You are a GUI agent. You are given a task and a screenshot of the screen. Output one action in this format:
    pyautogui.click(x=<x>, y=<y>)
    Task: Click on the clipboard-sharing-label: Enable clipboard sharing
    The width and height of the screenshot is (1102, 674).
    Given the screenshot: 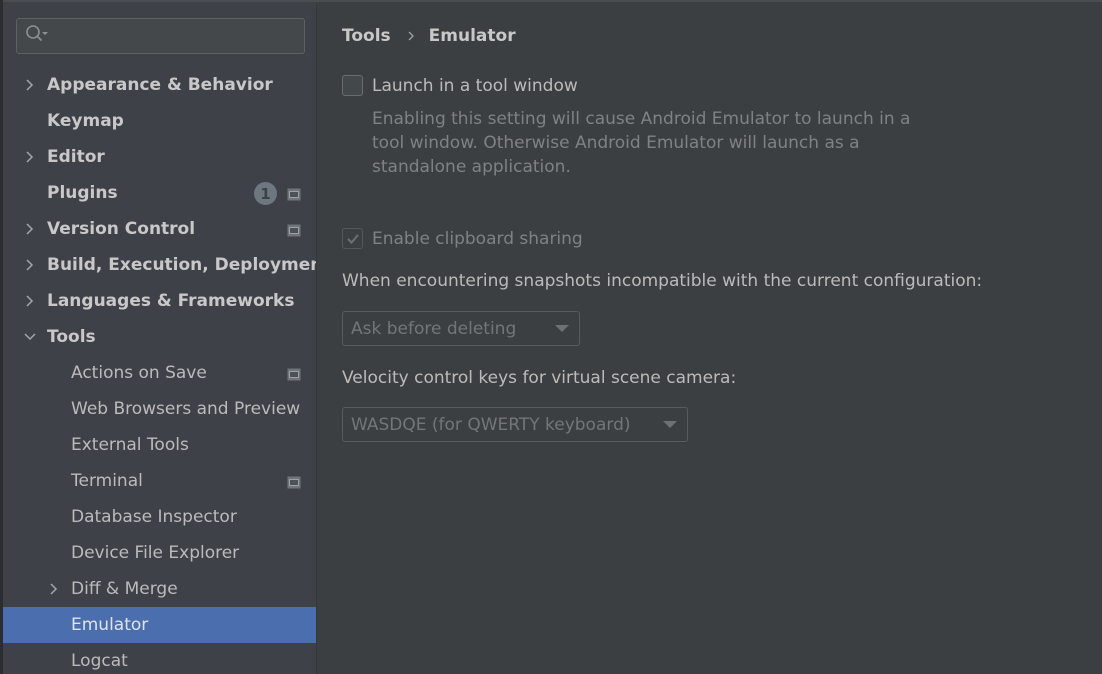 What is the action you would take?
    pyautogui.click(x=477, y=239)
    